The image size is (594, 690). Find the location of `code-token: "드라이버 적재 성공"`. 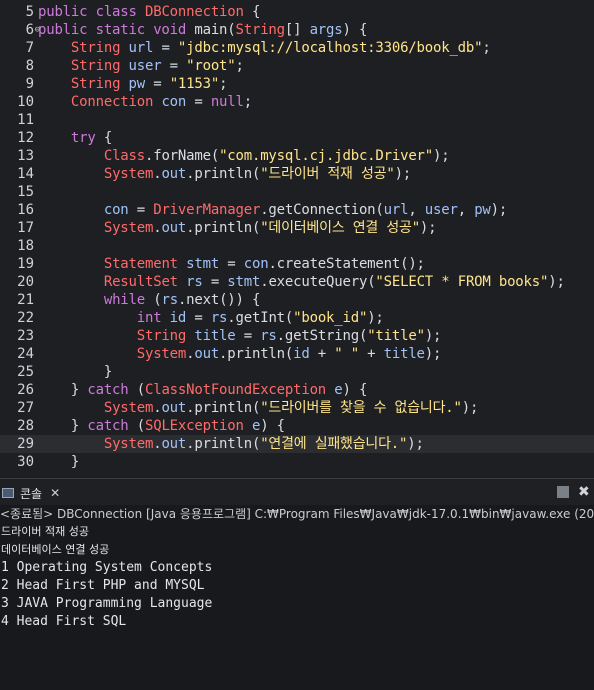

code-token: "드라이버 적재 성공" is located at coordinates (327, 174).